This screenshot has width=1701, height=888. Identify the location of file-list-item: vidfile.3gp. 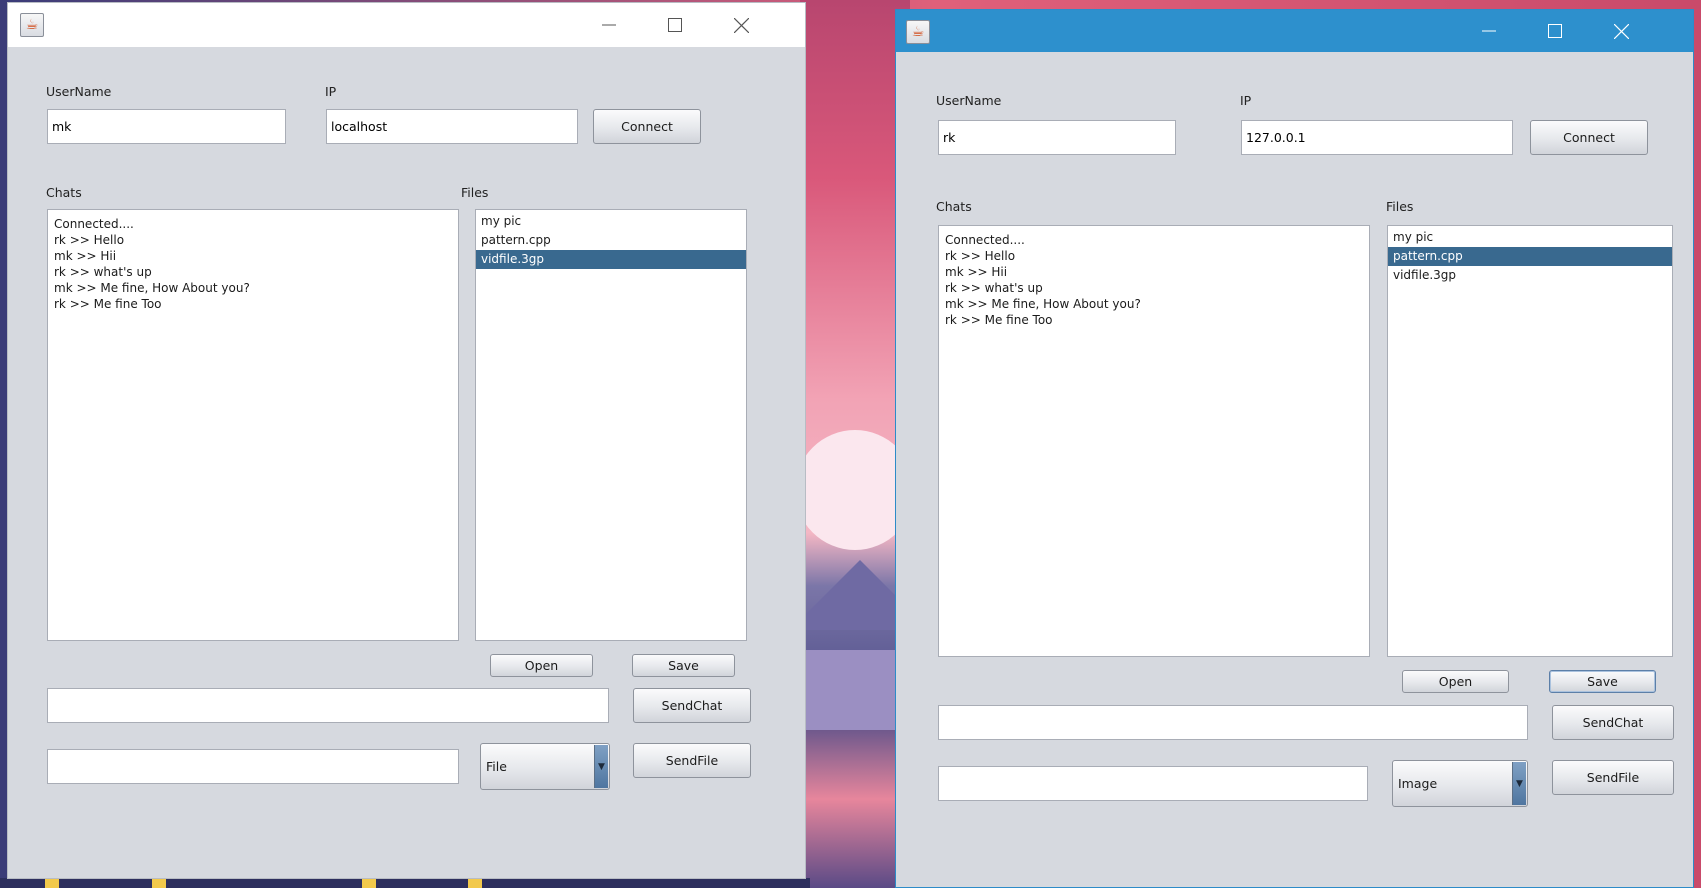
(1530, 275).